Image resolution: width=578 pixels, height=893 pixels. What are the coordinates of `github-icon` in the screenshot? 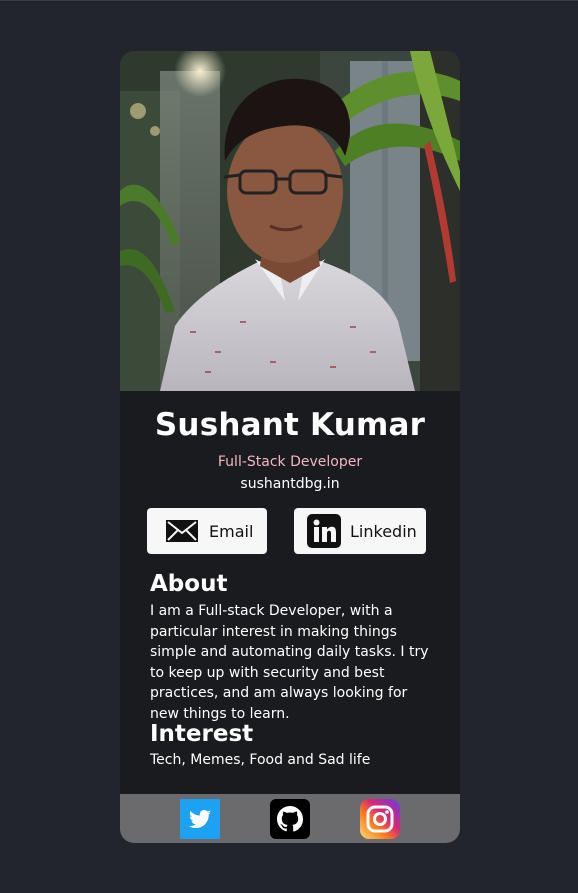 It's located at (290, 819).